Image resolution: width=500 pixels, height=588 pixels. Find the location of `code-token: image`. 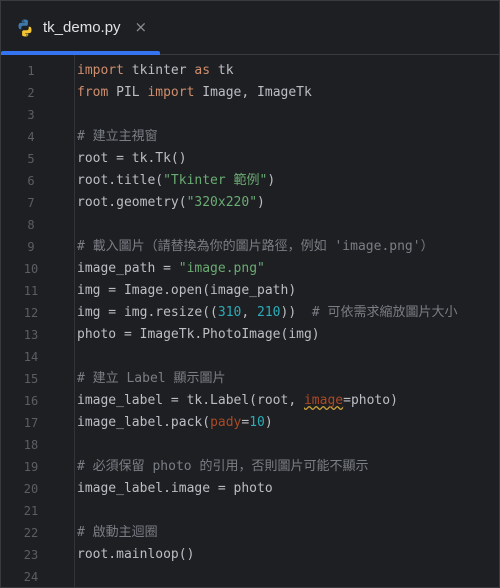

code-token: image is located at coordinates (323, 400).